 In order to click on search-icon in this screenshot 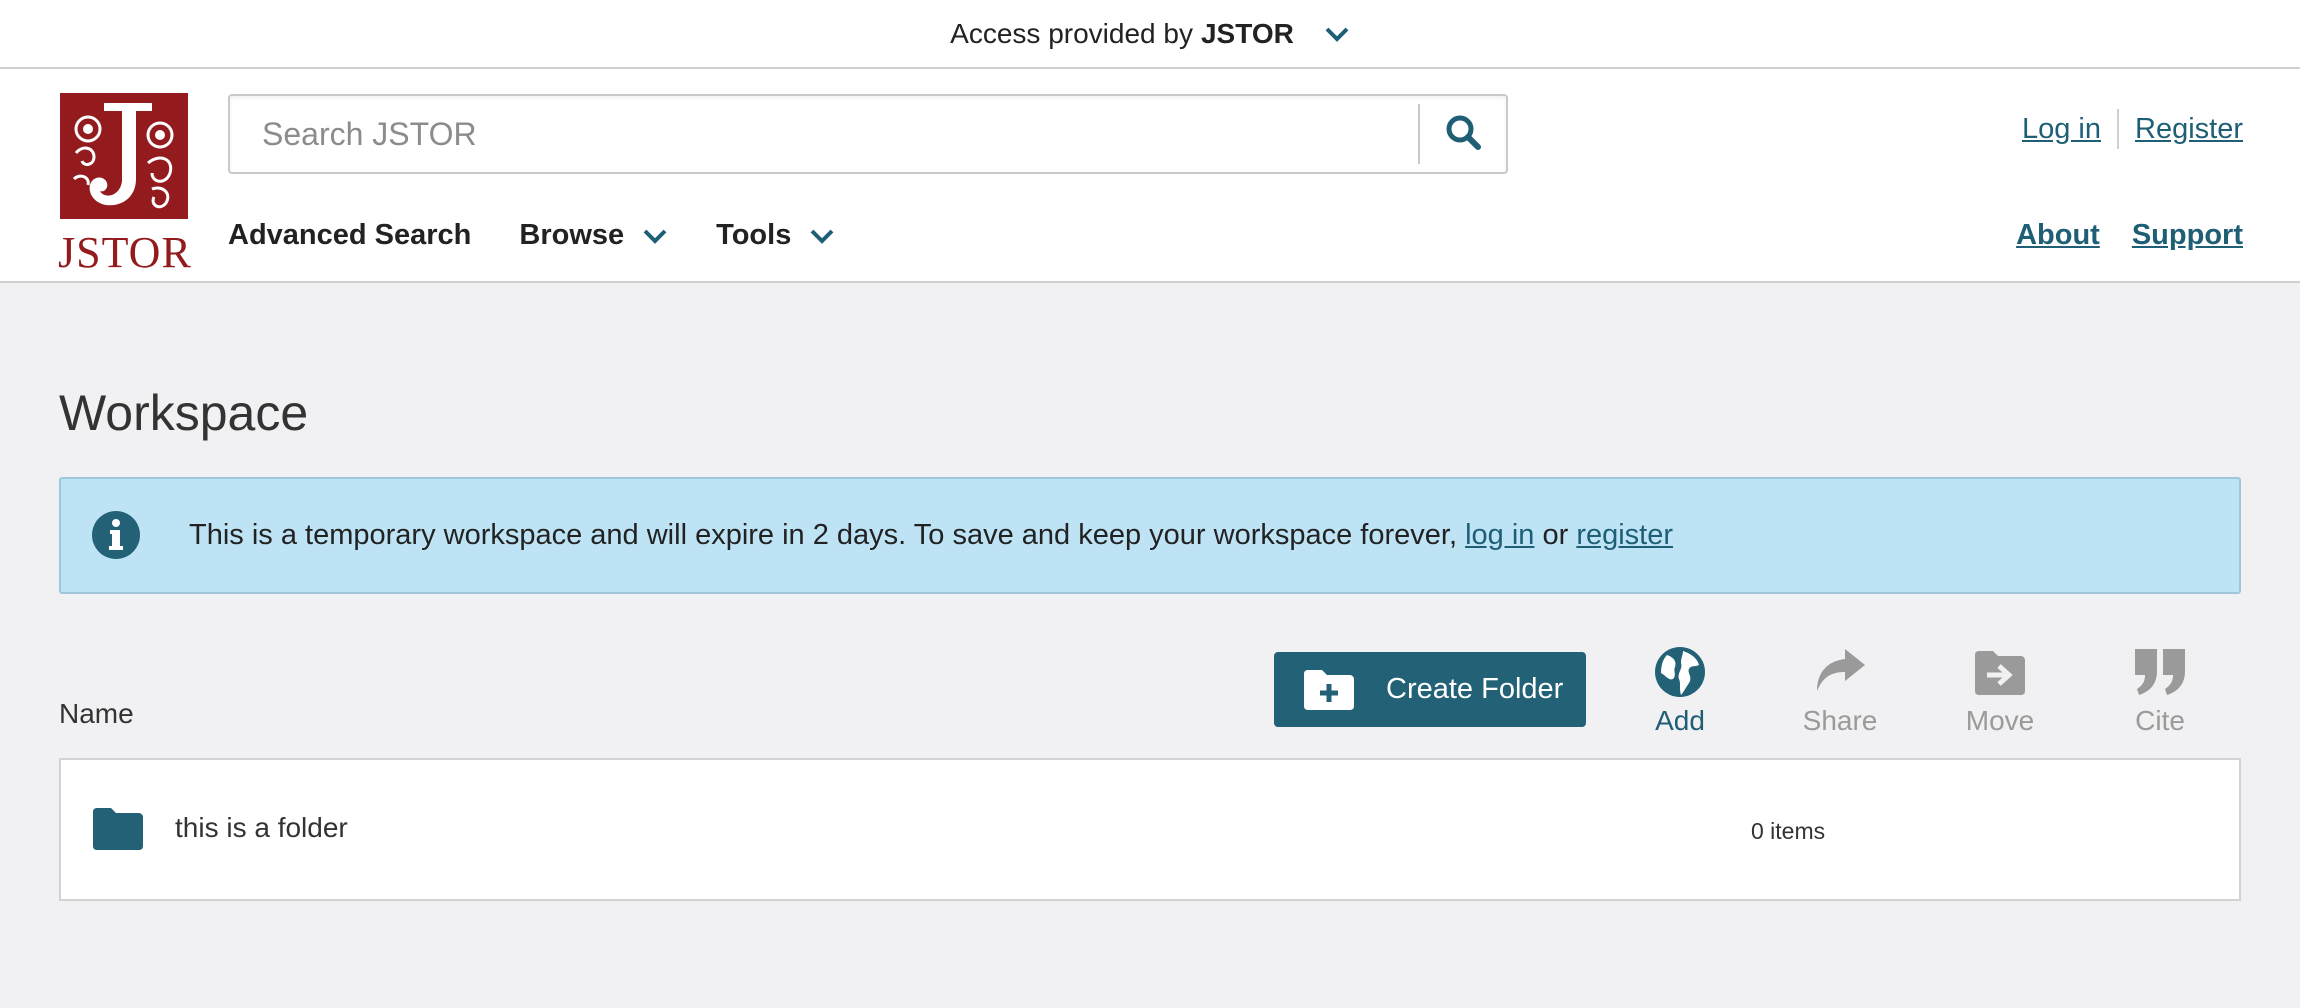, I will do `click(1463, 134)`.